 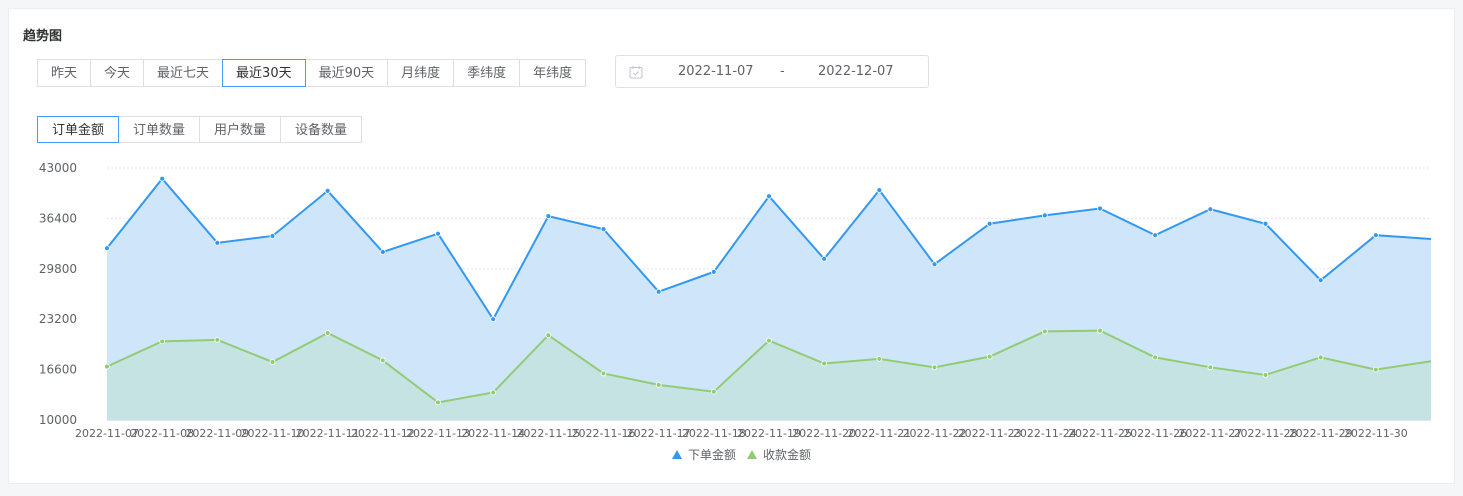 I want to click on legend-label: 收款金额, so click(x=787, y=454).